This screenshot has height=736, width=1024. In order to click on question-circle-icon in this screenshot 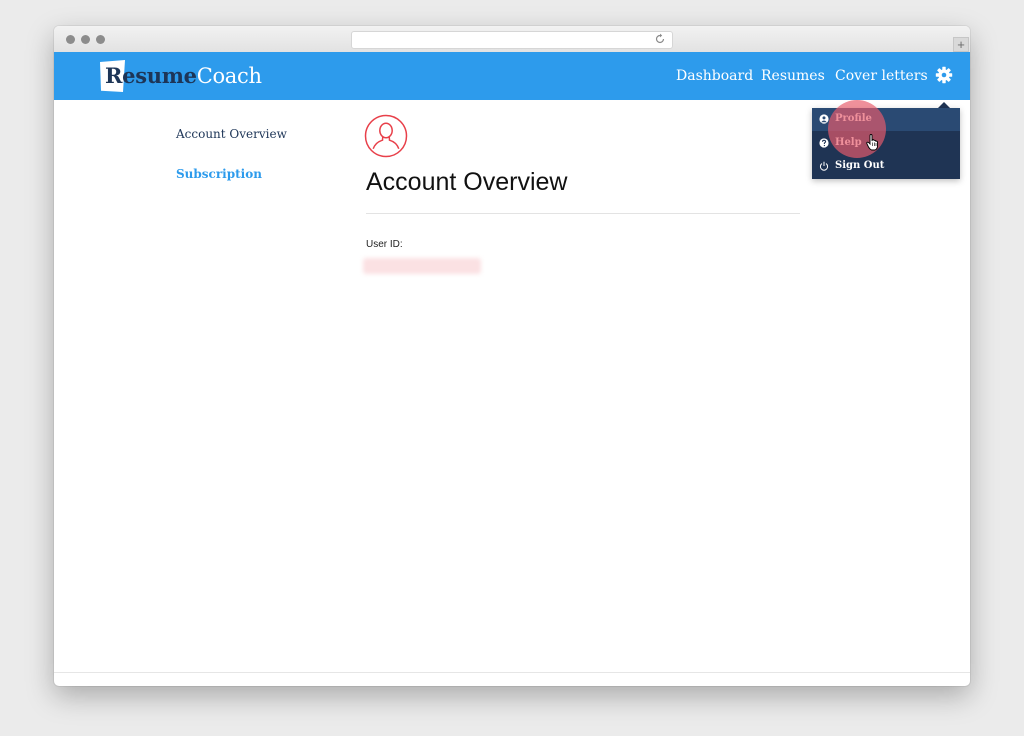, I will do `click(824, 143)`.